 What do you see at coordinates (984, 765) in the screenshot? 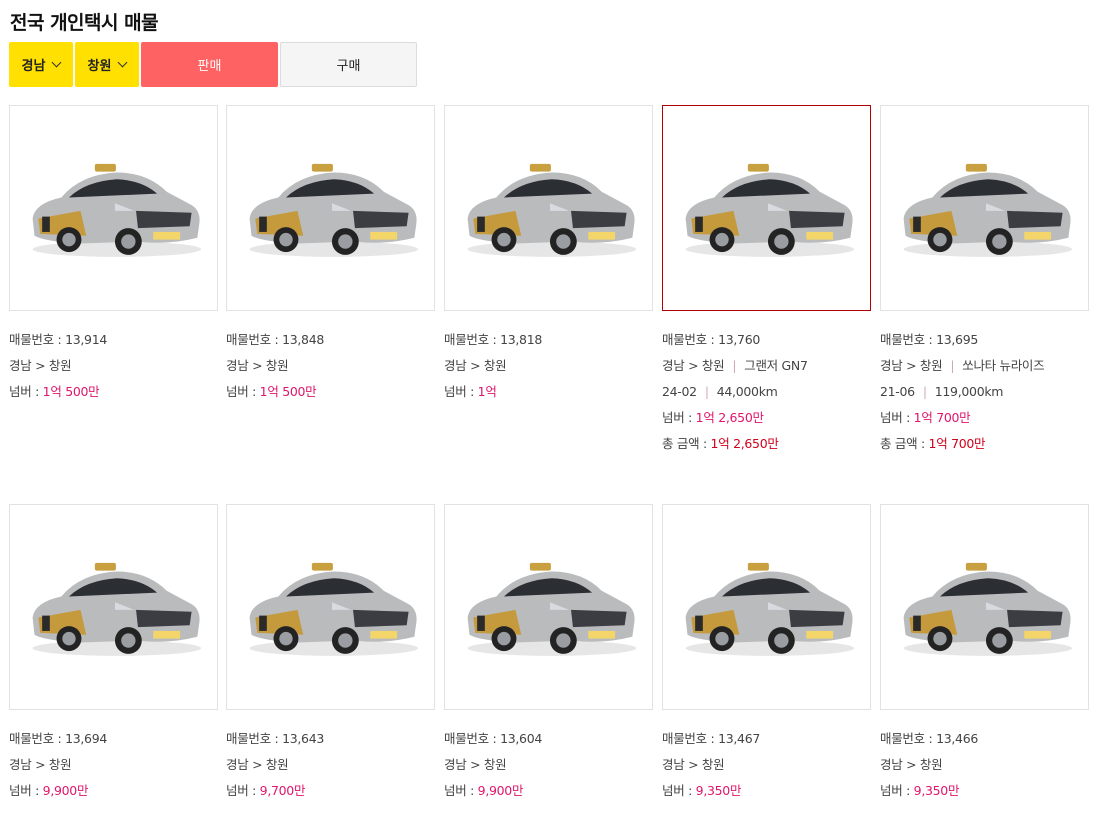
I see `listing-info: 매물번호 : 13,466 경남 > 창원넘버 : 9,350만` at bounding box center [984, 765].